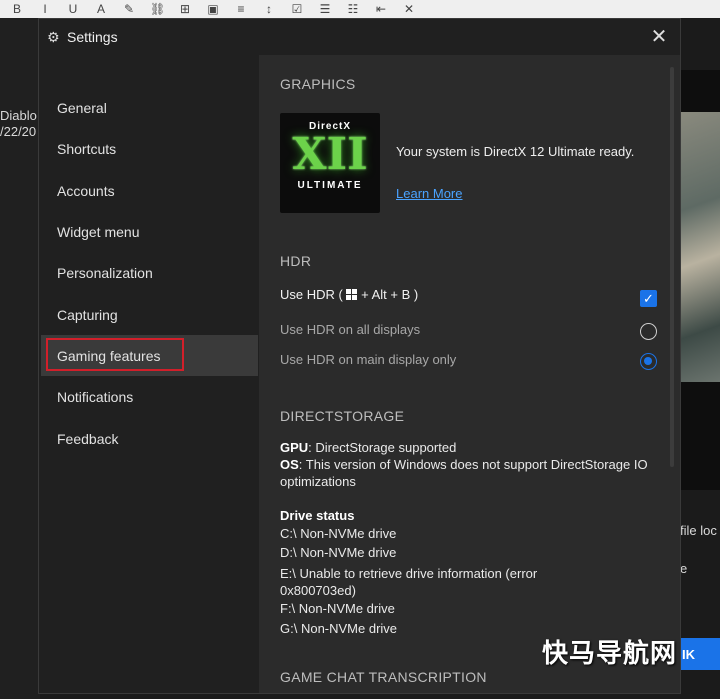 This screenshot has width=720, height=699. I want to click on sidebar-item-label: Widget menu, so click(98, 231).